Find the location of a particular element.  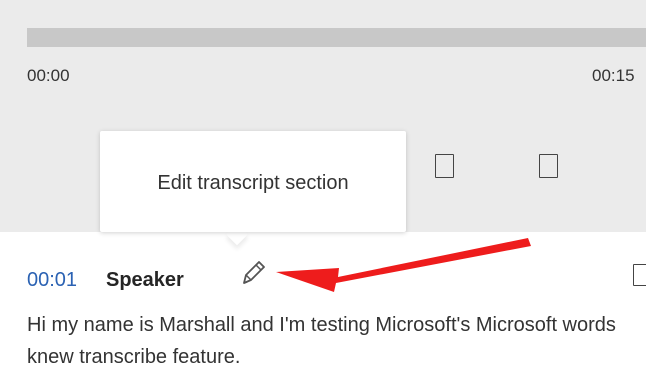

edit-tooltip: Edit transcript section is located at coordinates (253, 181).